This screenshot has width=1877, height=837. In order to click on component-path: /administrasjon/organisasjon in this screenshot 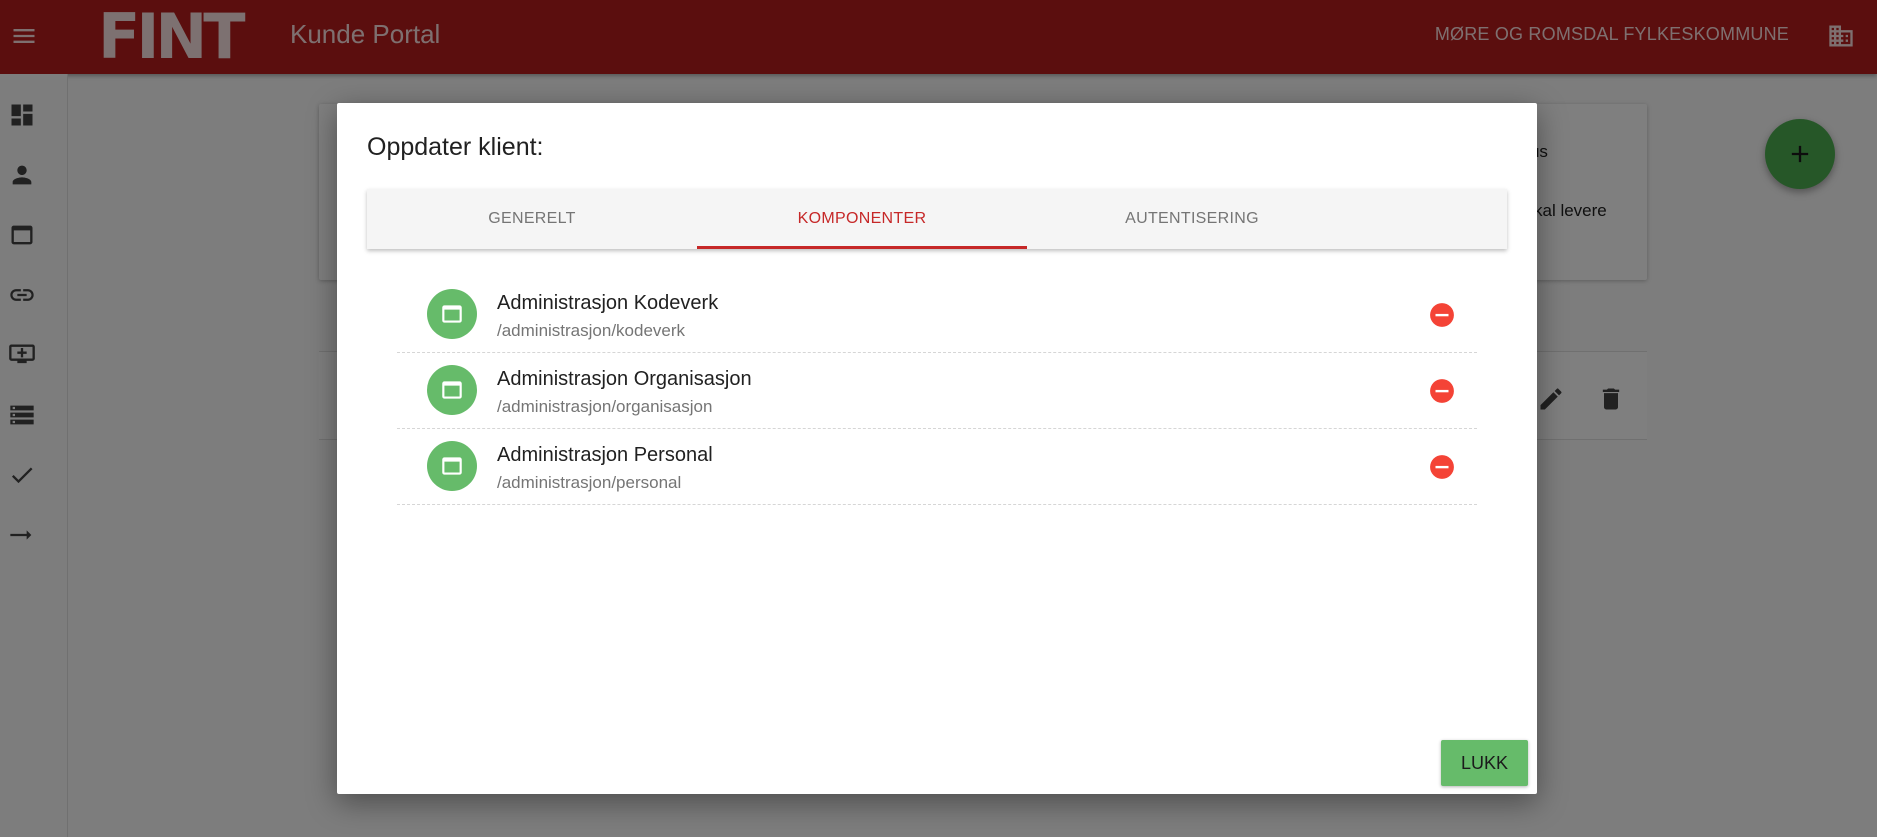, I will do `click(605, 406)`.